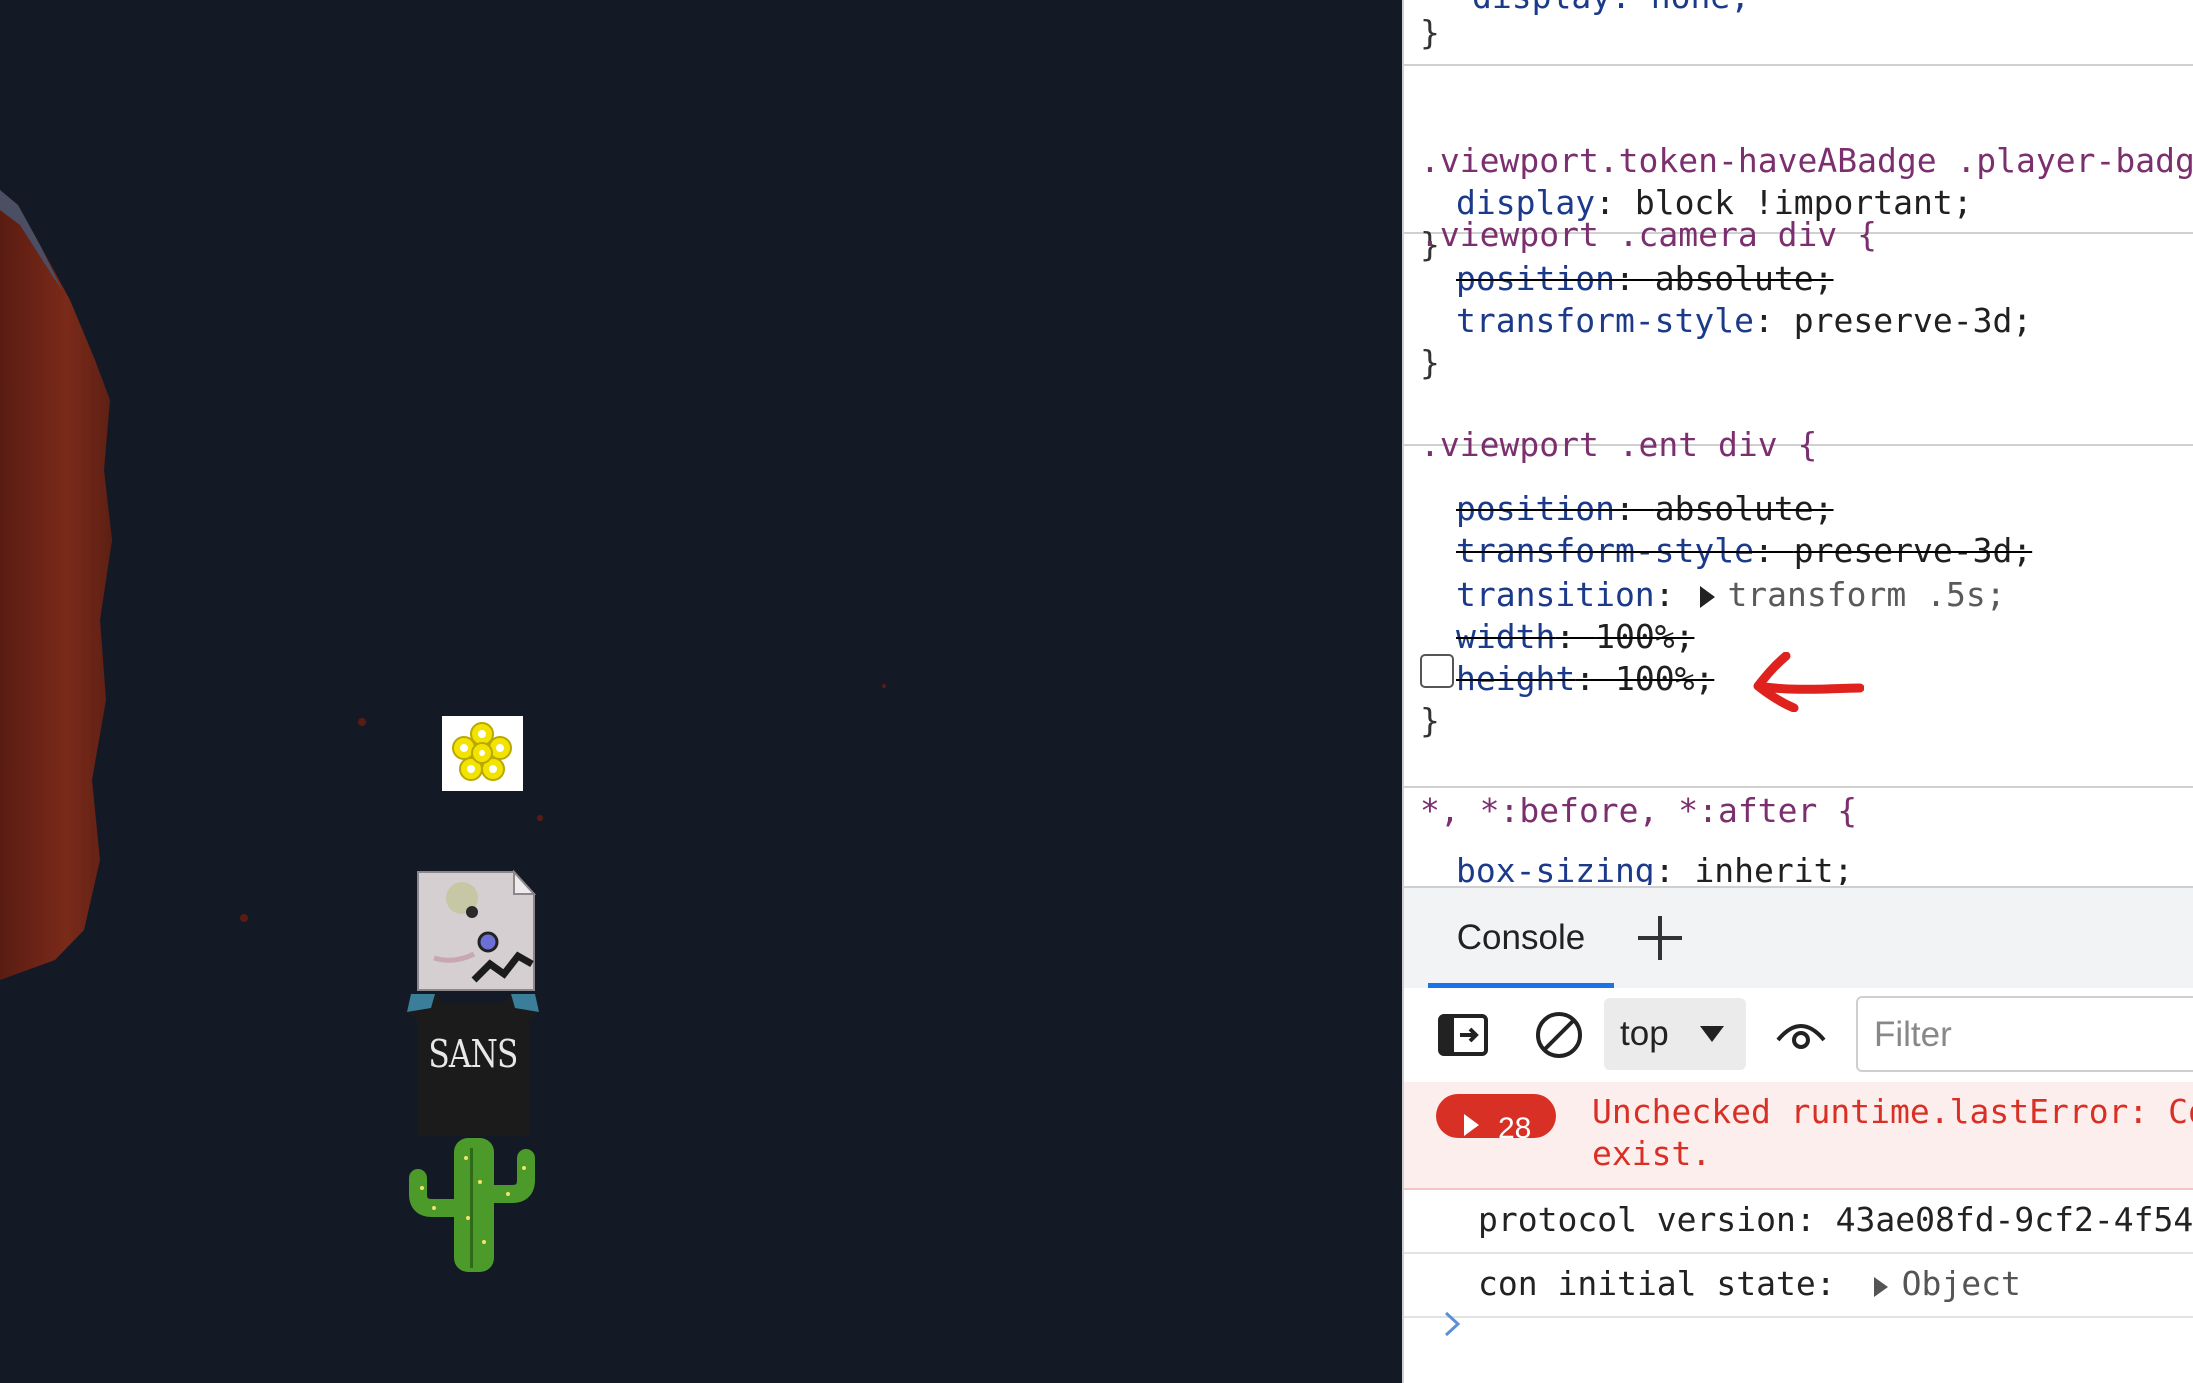  I want to click on css-selector: .viewport .ent div {, so click(1618, 445).